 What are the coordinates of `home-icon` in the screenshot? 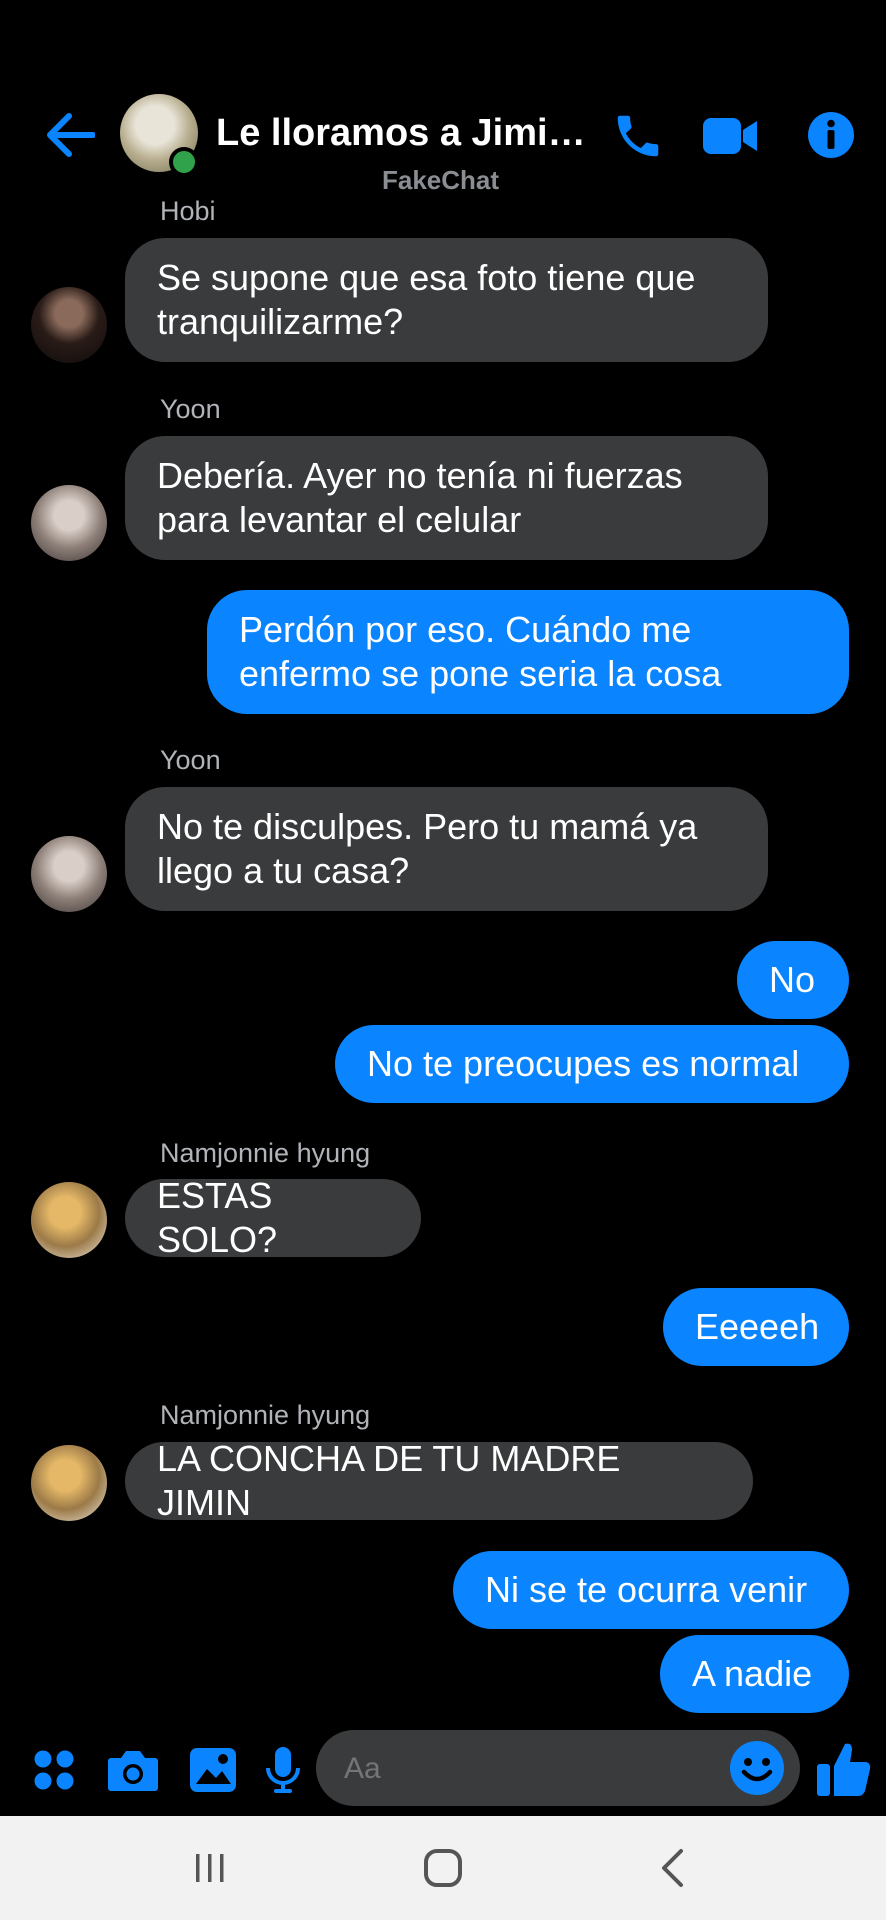 It's located at (443, 1868).